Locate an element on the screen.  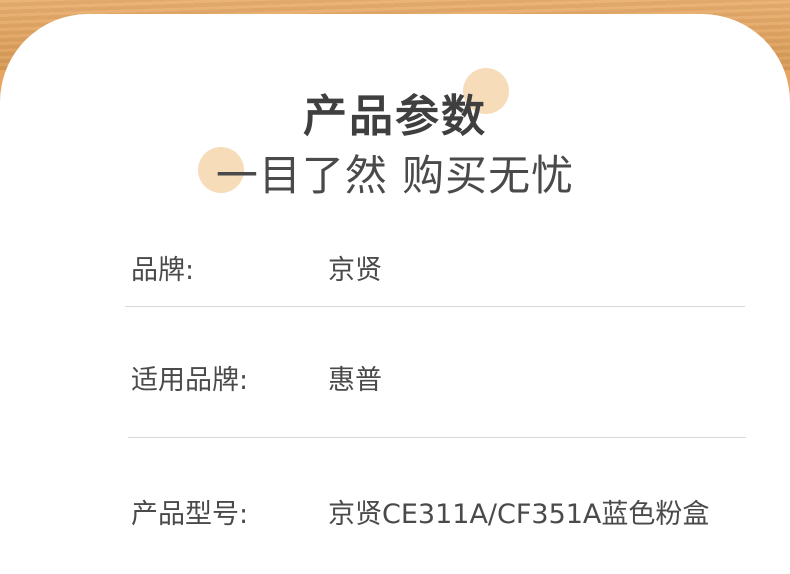
param-label: 品牌: is located at coordinates (163, 270).